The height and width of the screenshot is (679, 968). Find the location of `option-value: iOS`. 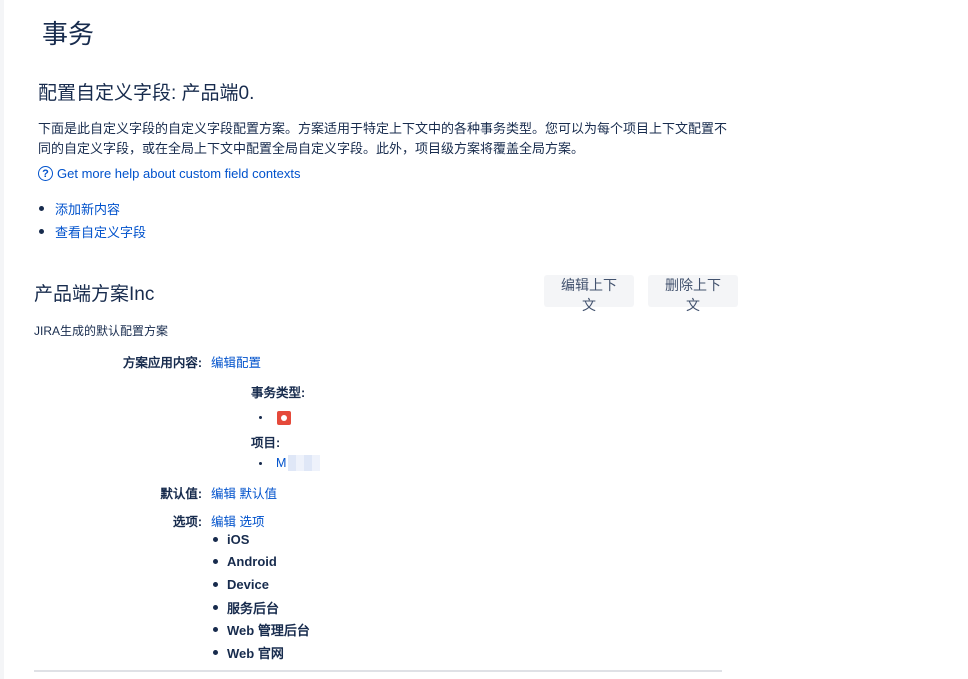

option-value: iOS is located at coordinates (238, 539).